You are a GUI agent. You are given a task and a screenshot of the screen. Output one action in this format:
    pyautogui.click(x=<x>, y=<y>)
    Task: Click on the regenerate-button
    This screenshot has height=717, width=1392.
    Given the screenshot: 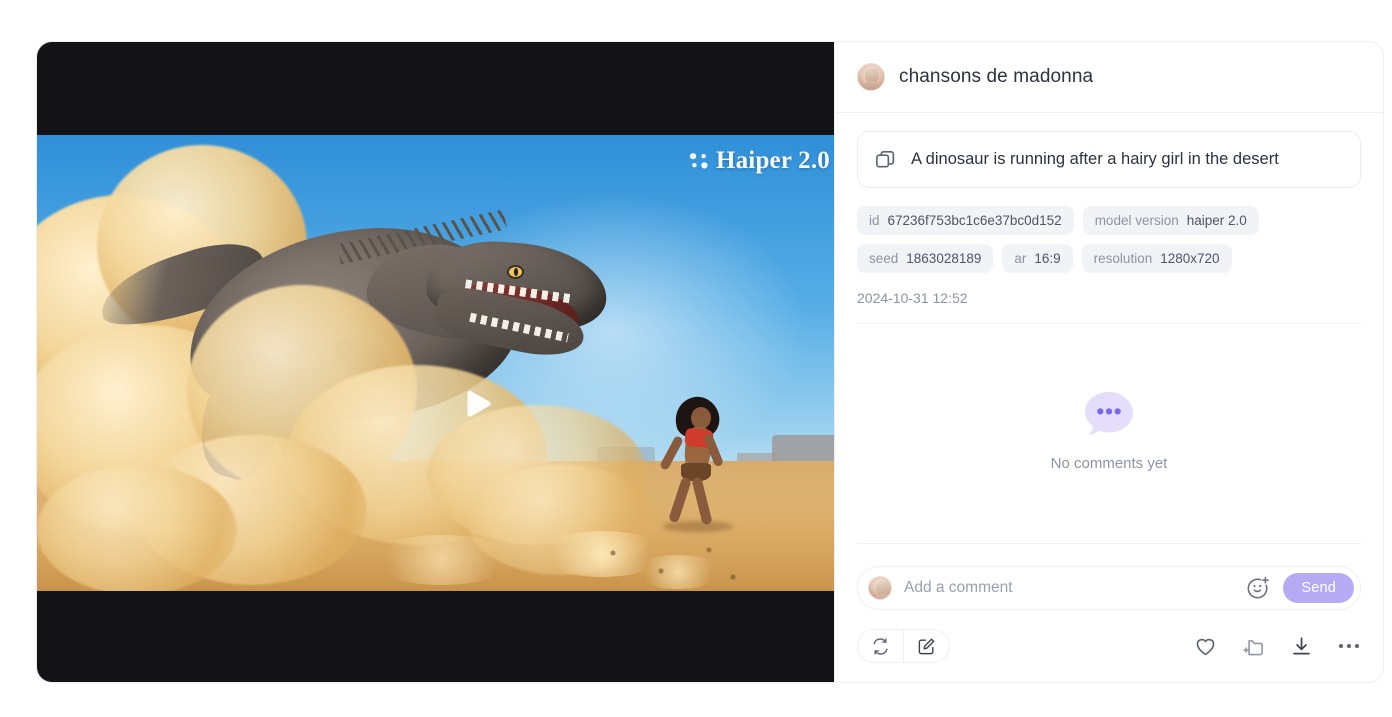 What is the action you would take?
    pyautogui.click(x=880, y=646)
    